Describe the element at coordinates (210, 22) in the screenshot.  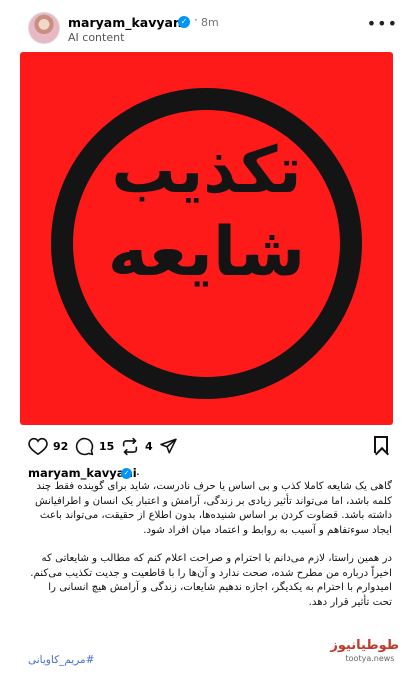
I see `post-time: 8m` at that location.